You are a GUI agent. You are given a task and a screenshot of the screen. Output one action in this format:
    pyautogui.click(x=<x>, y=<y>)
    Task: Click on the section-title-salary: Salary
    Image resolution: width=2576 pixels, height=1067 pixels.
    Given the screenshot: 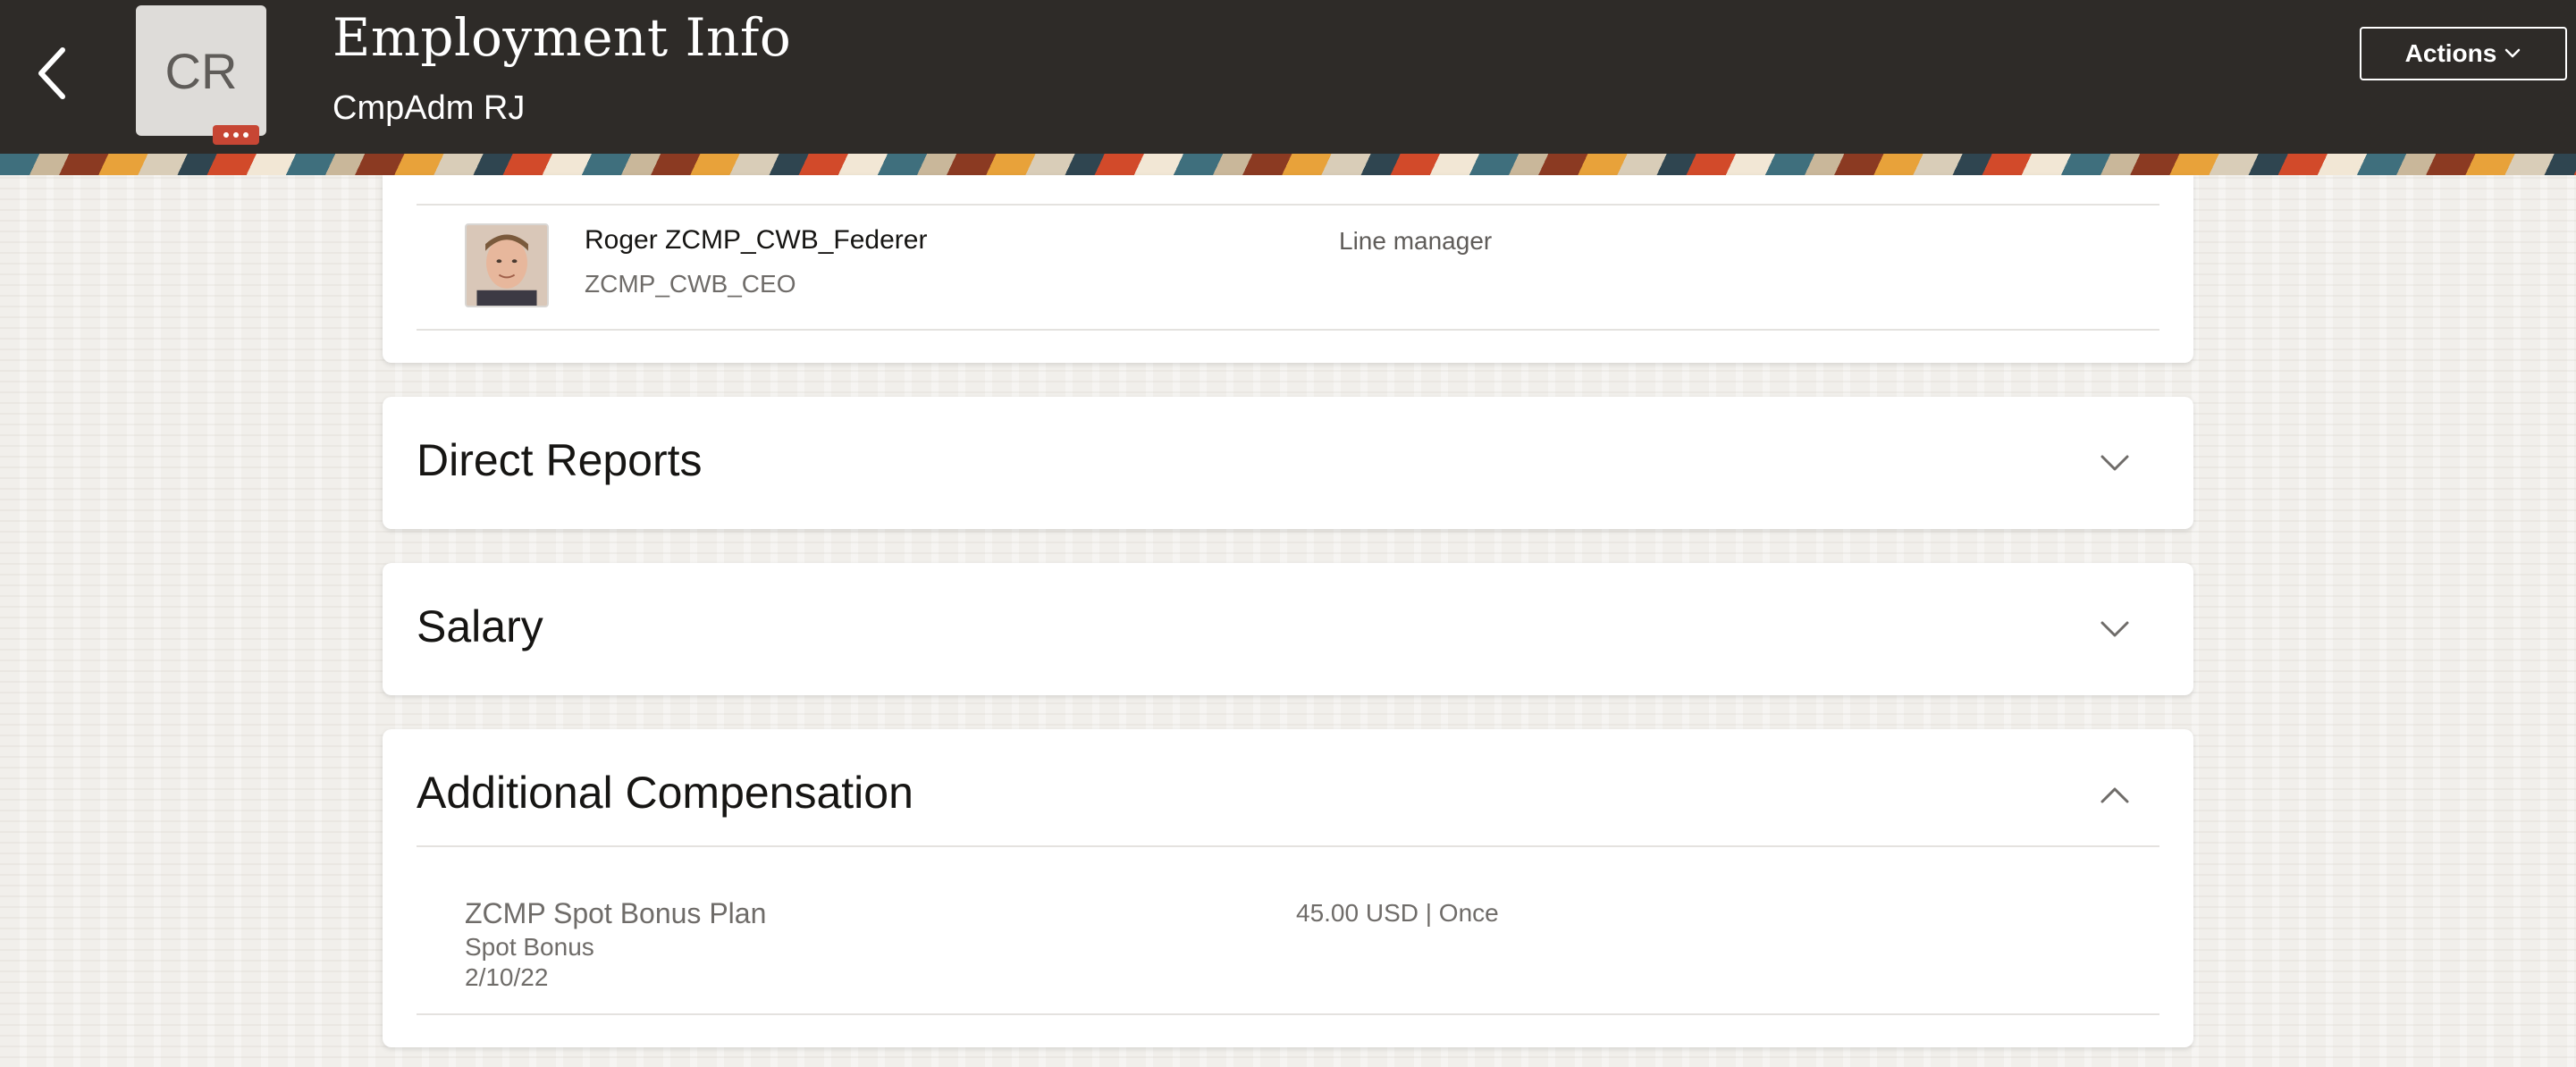 What is the action you would take?
    pyautogui.click(x=480, y=626)
    